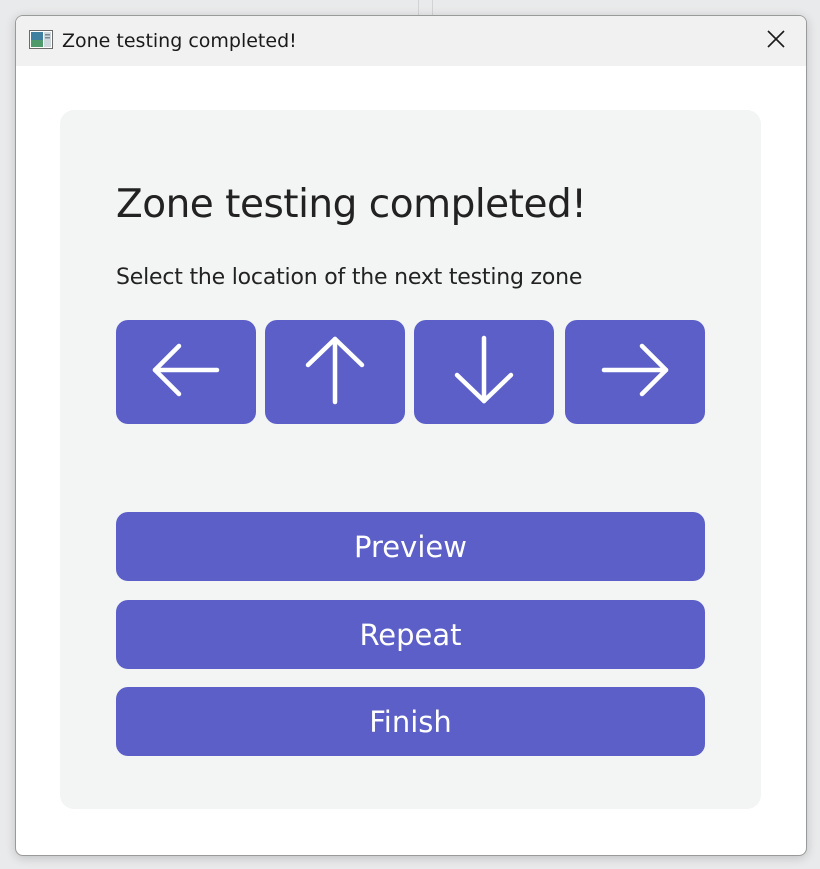 The width and height of the screenshot is (820, 869). What do you see at coordinates (411, 41) in the screenshot?
I see `title-bar: Zone testing completed!` at bounding box center [411, 41].